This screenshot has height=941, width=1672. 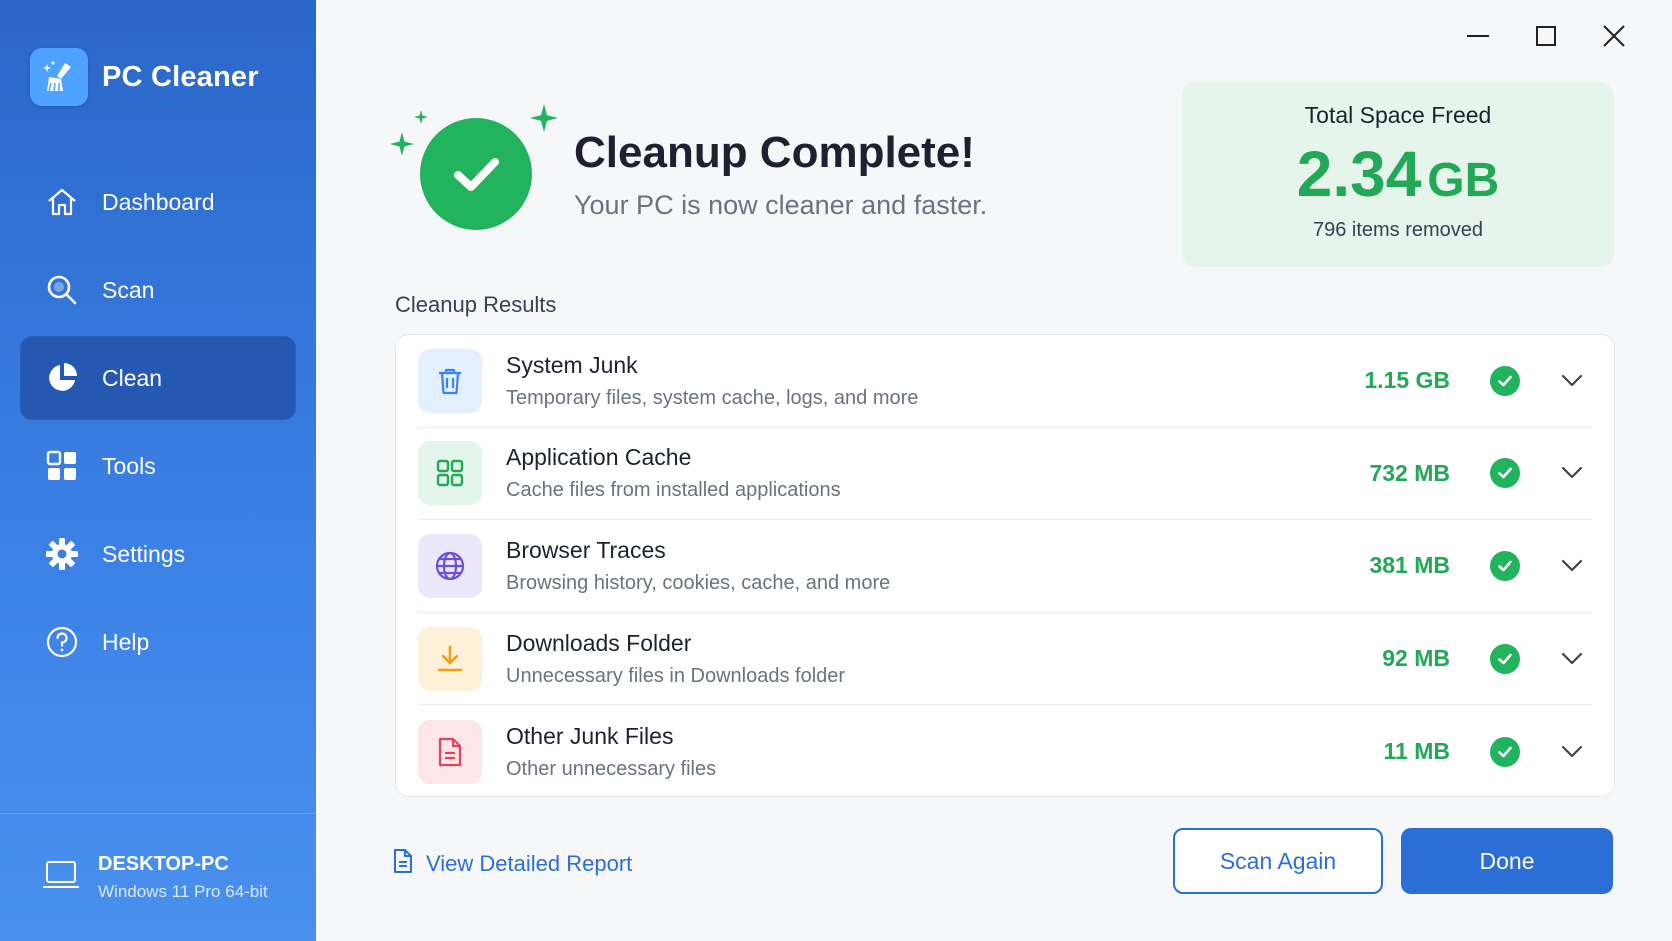 I want to click on result-title: Browser Traces, so click(x=586, y=549).